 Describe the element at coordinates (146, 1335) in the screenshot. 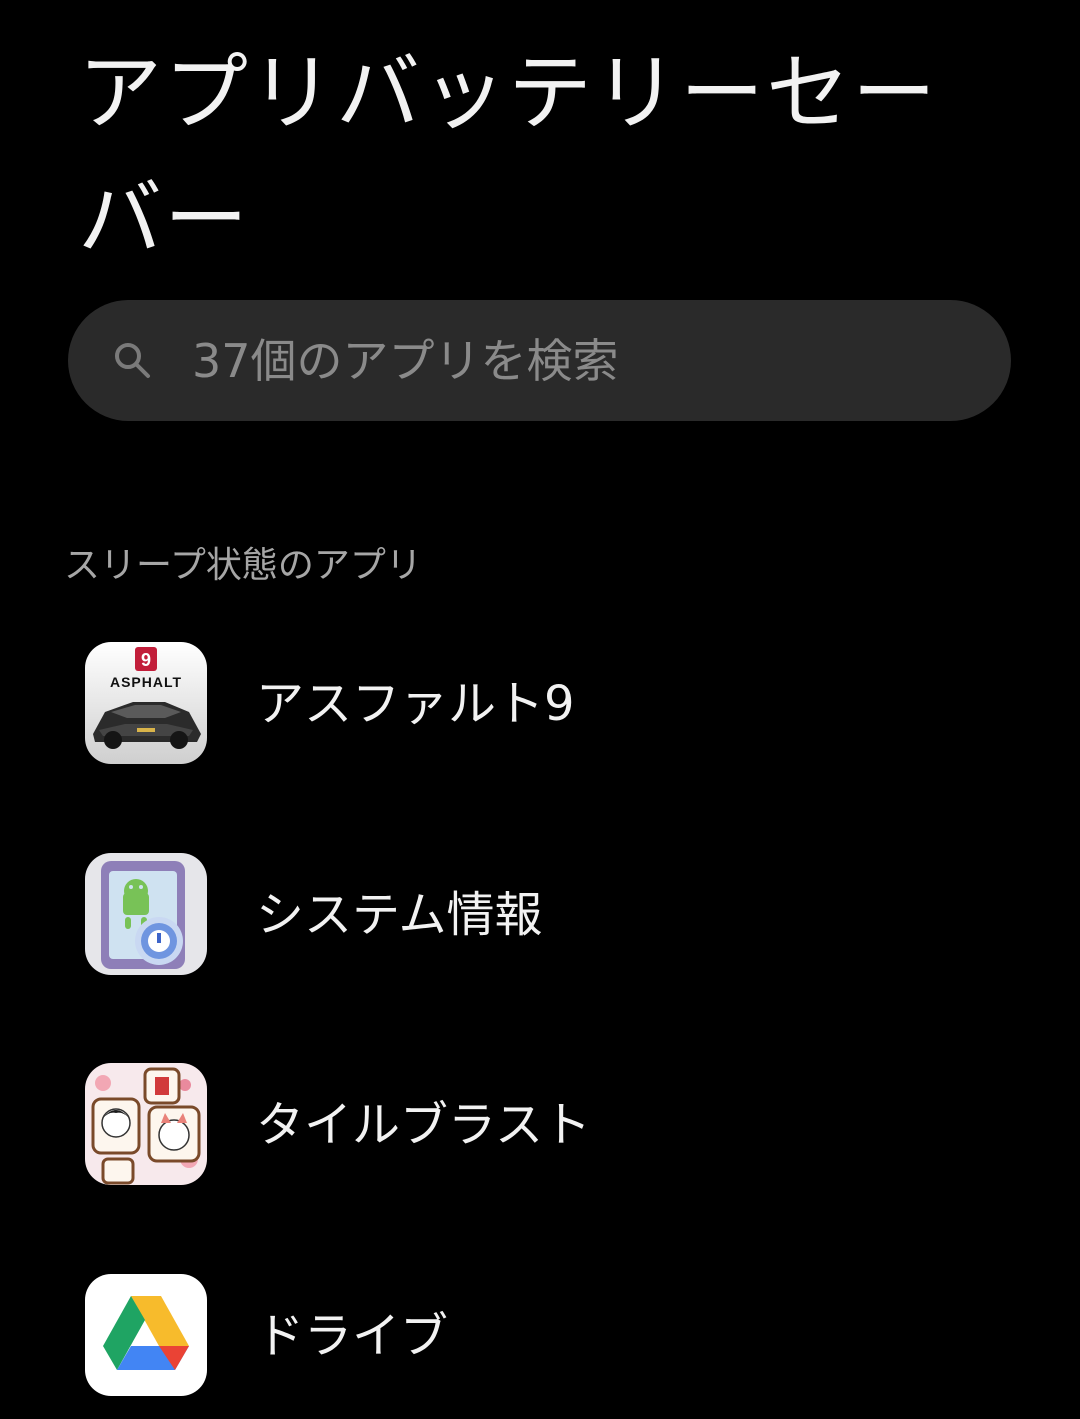

I see `google-drive-icon` at that location.